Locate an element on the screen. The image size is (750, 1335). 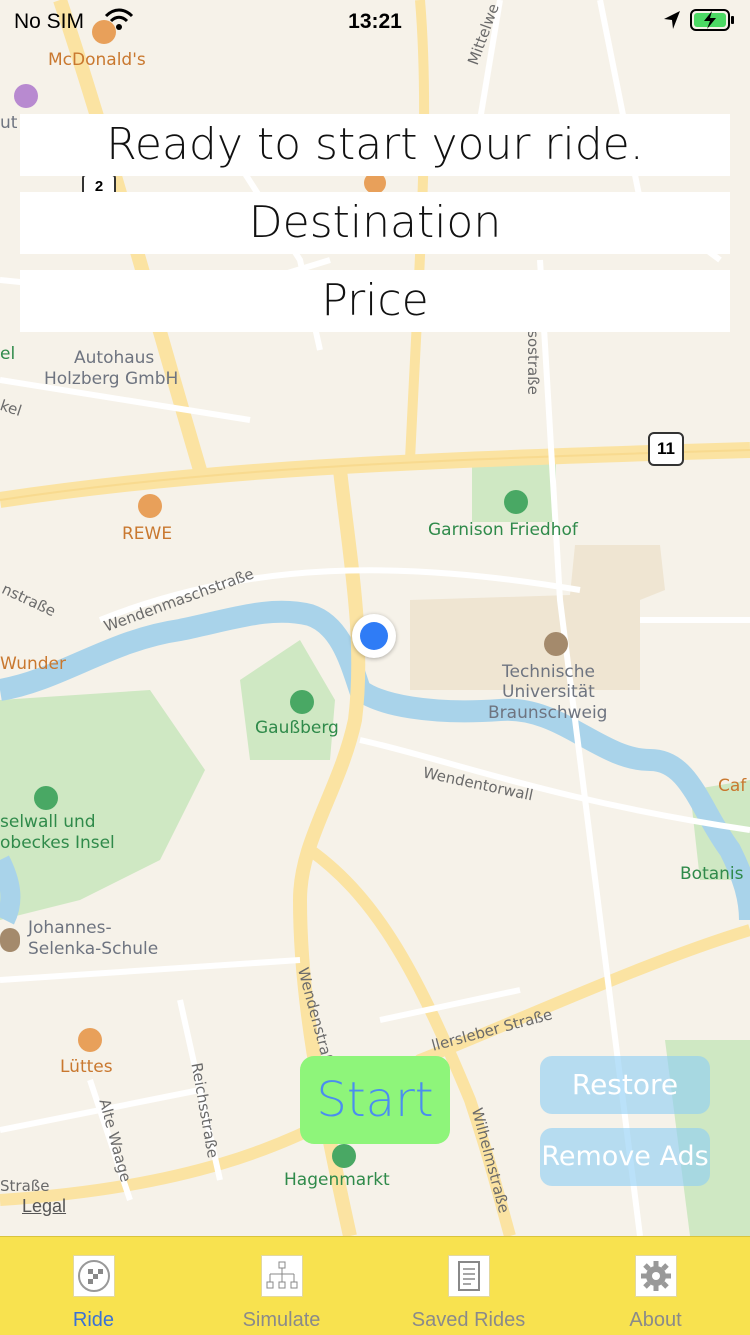
user-location-marker is located at coordinates (374, 636).